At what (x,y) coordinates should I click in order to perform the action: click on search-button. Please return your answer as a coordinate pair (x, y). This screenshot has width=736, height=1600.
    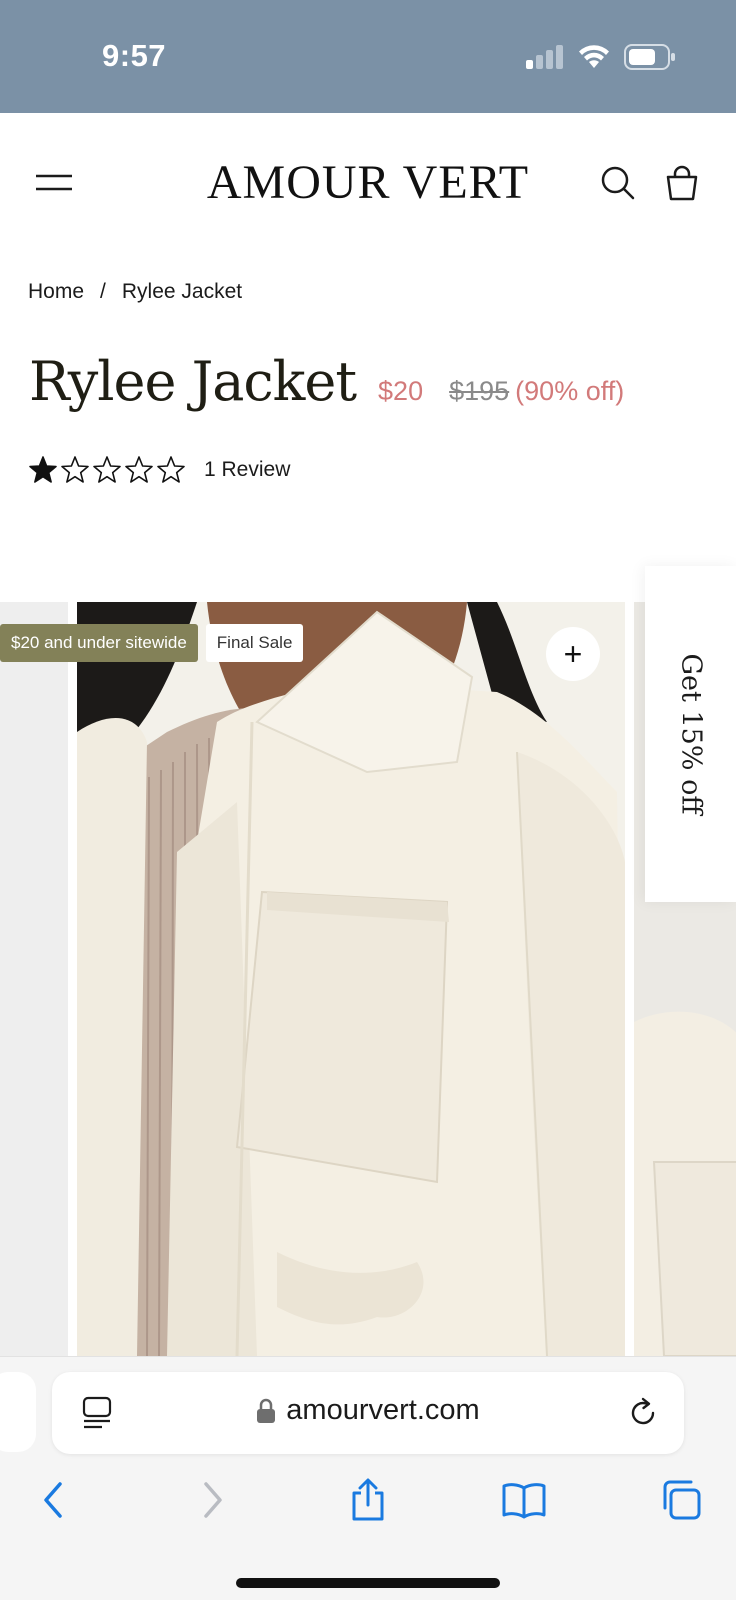
    Looking at the image, I should click on (618, 183).